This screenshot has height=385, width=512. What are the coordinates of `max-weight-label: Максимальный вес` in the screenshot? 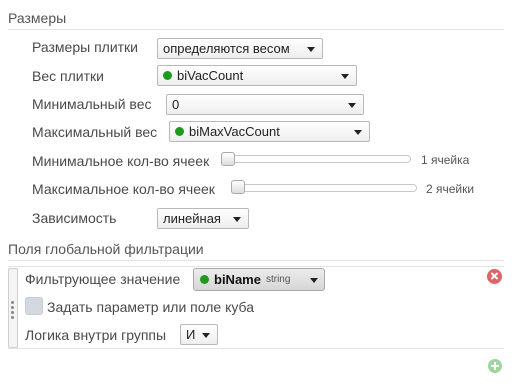 It's located at (95, 132).